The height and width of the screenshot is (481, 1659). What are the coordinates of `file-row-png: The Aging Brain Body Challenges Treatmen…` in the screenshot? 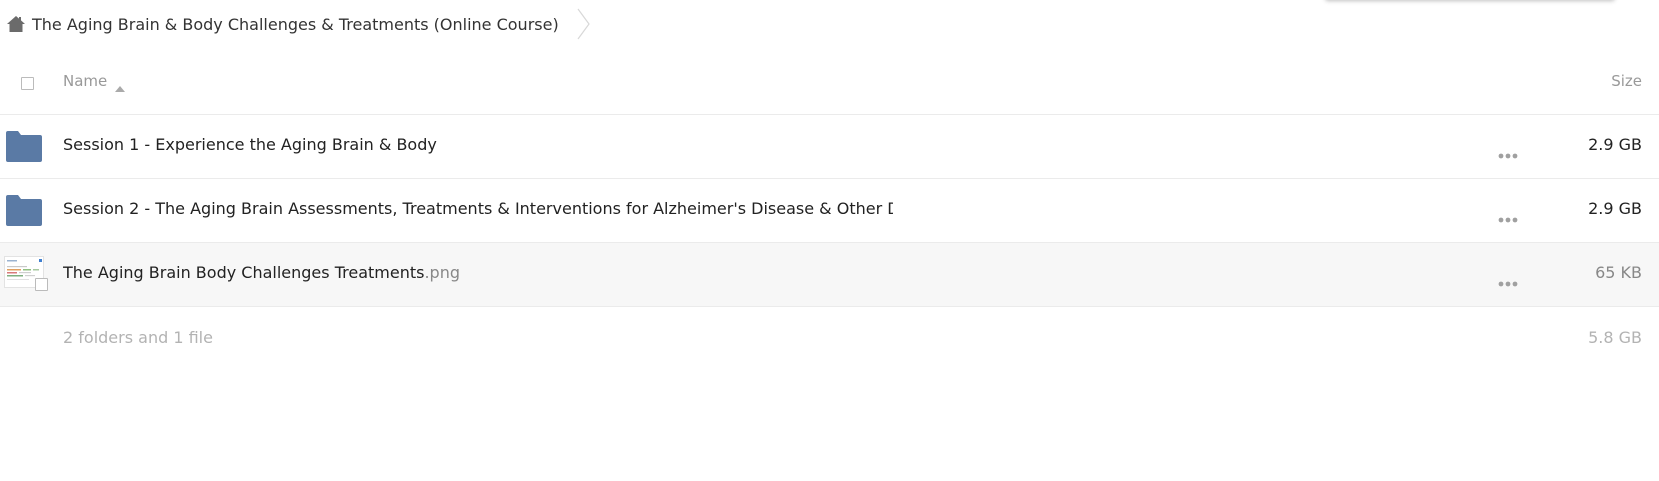 It's located at (829, 275).